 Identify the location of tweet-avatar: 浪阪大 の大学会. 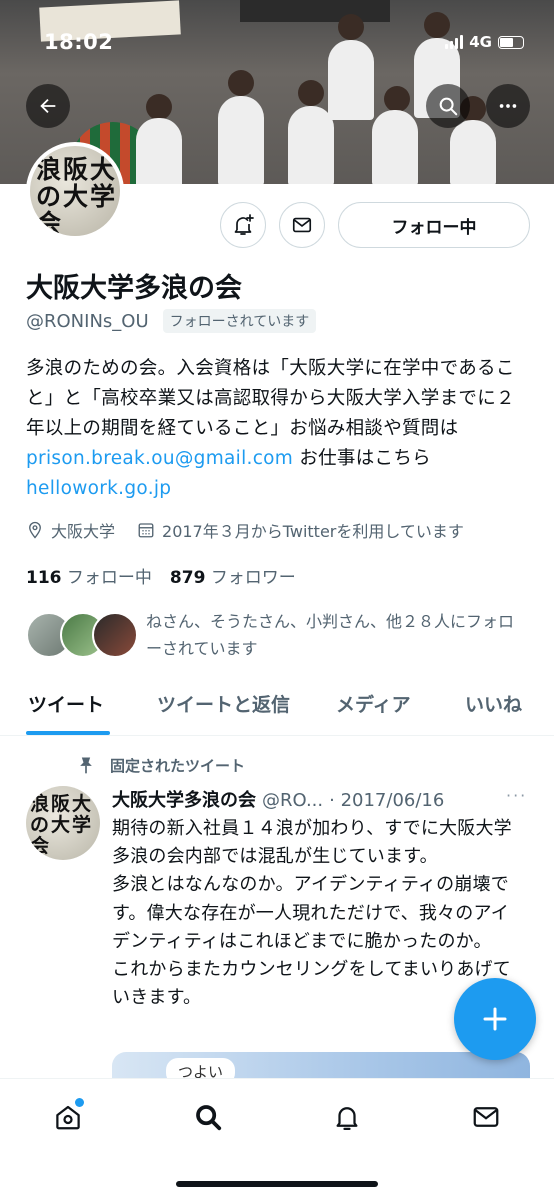
(63, 823).